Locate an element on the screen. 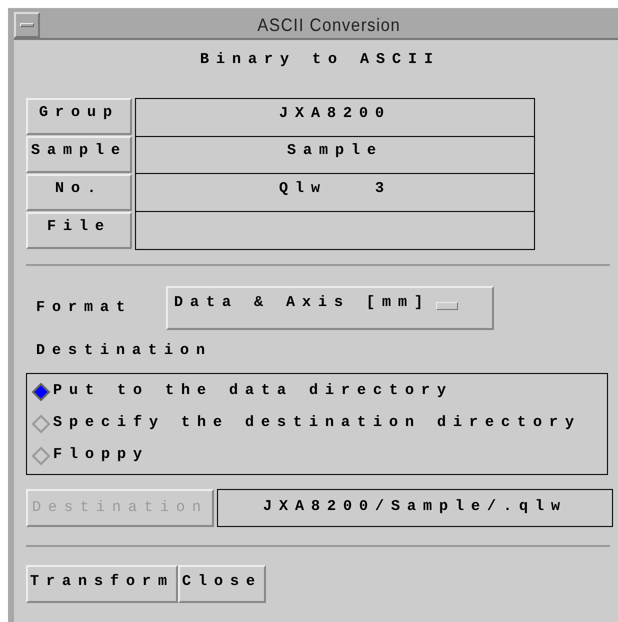  field-label: File is located at coordinates (79, 230).